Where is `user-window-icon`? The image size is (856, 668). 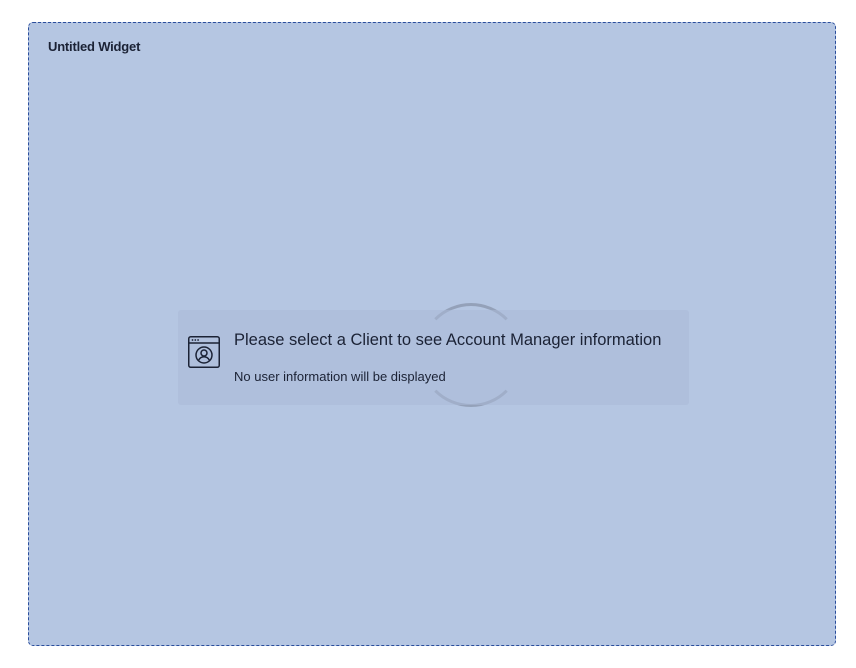
user-window-icon is located at coordinates (204, 352).